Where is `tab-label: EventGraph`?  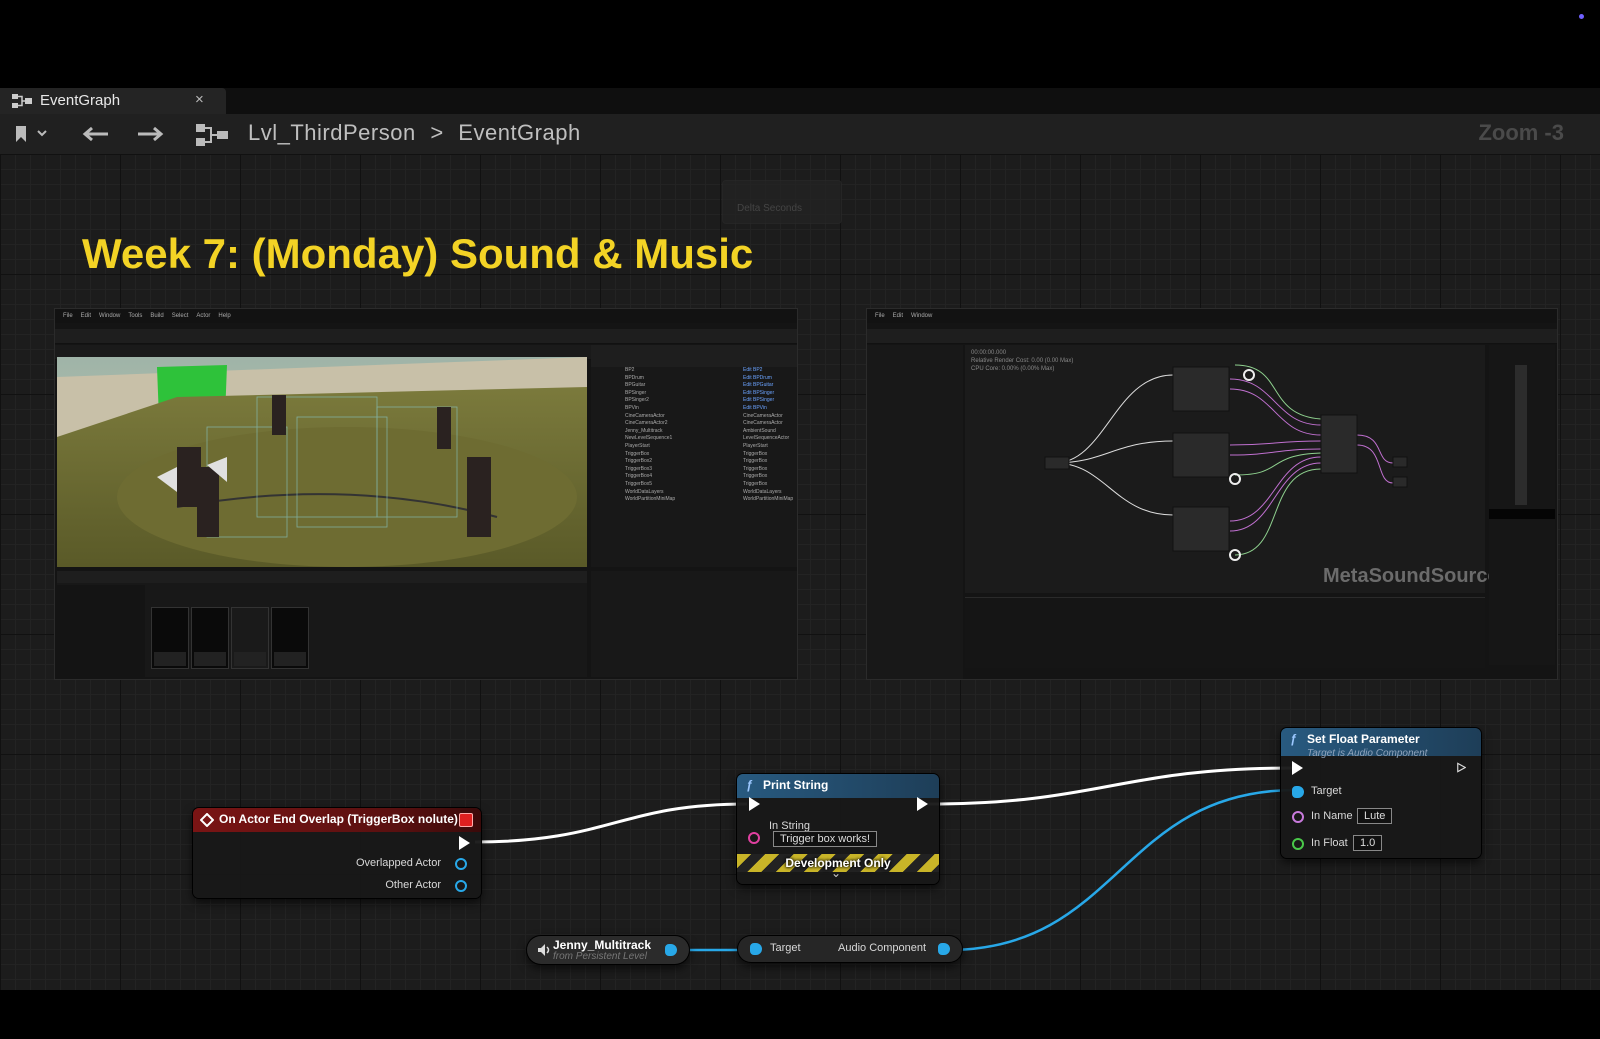 tab-label: EventGraph is located at coordinates (80, 100).